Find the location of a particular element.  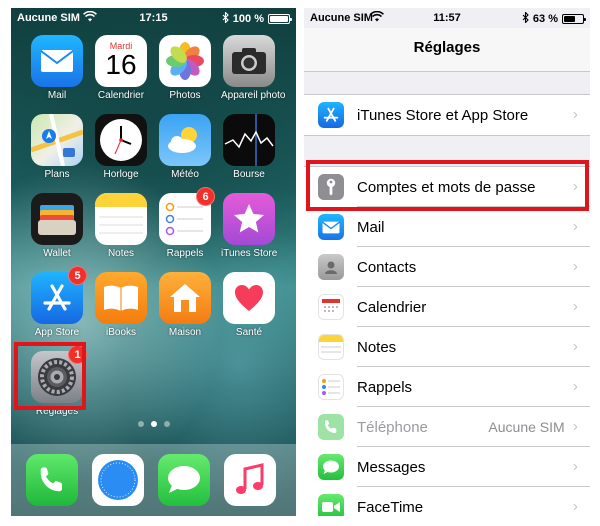

photos-icon is located at coordinates (185, 61).